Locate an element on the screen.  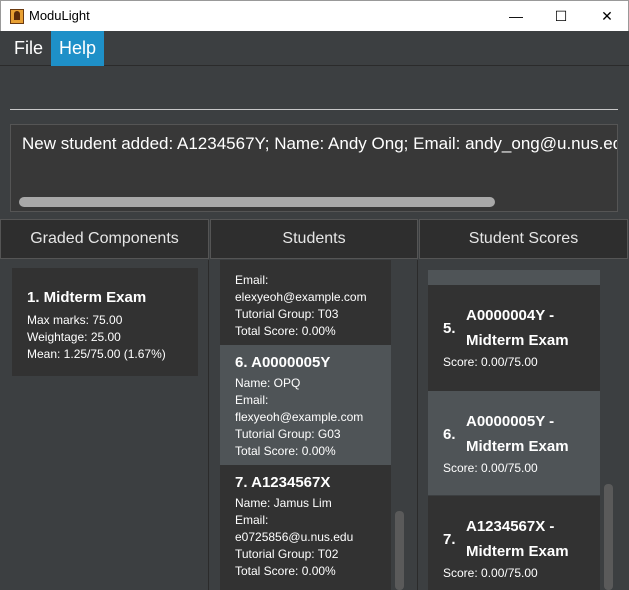
header-graded-components: Graded Components is located at coordinates (104, 239).